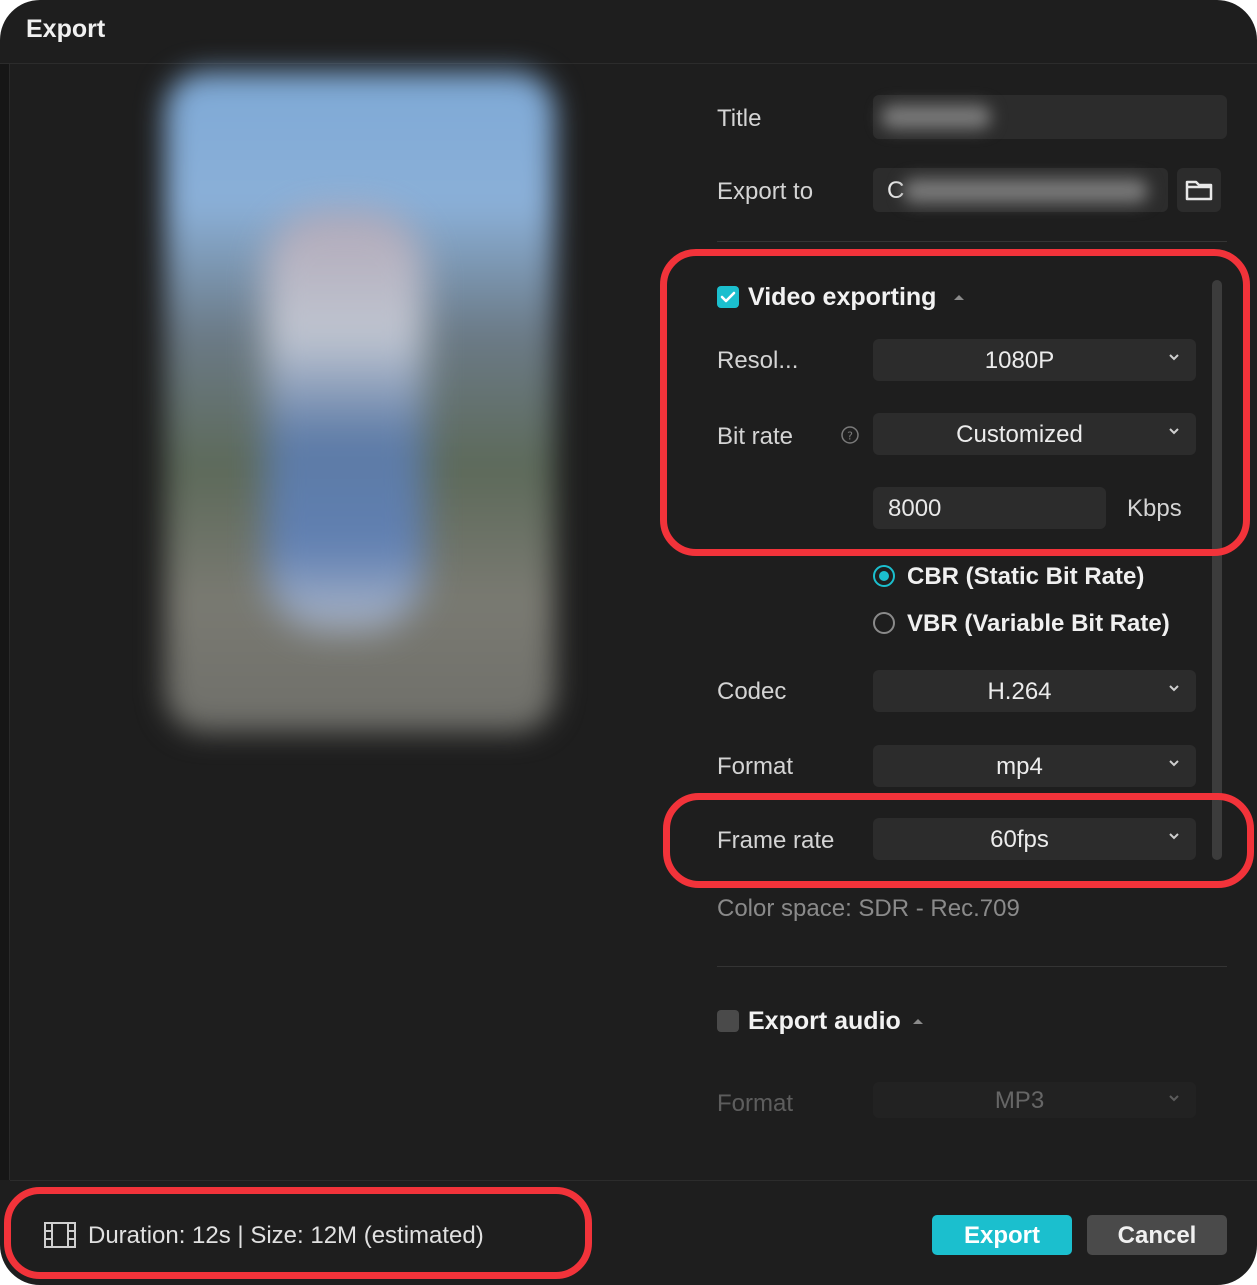  Describe the element at coordinates (1019, 434) in the screenshot. I see `bitrate-value: Customized` at that location.